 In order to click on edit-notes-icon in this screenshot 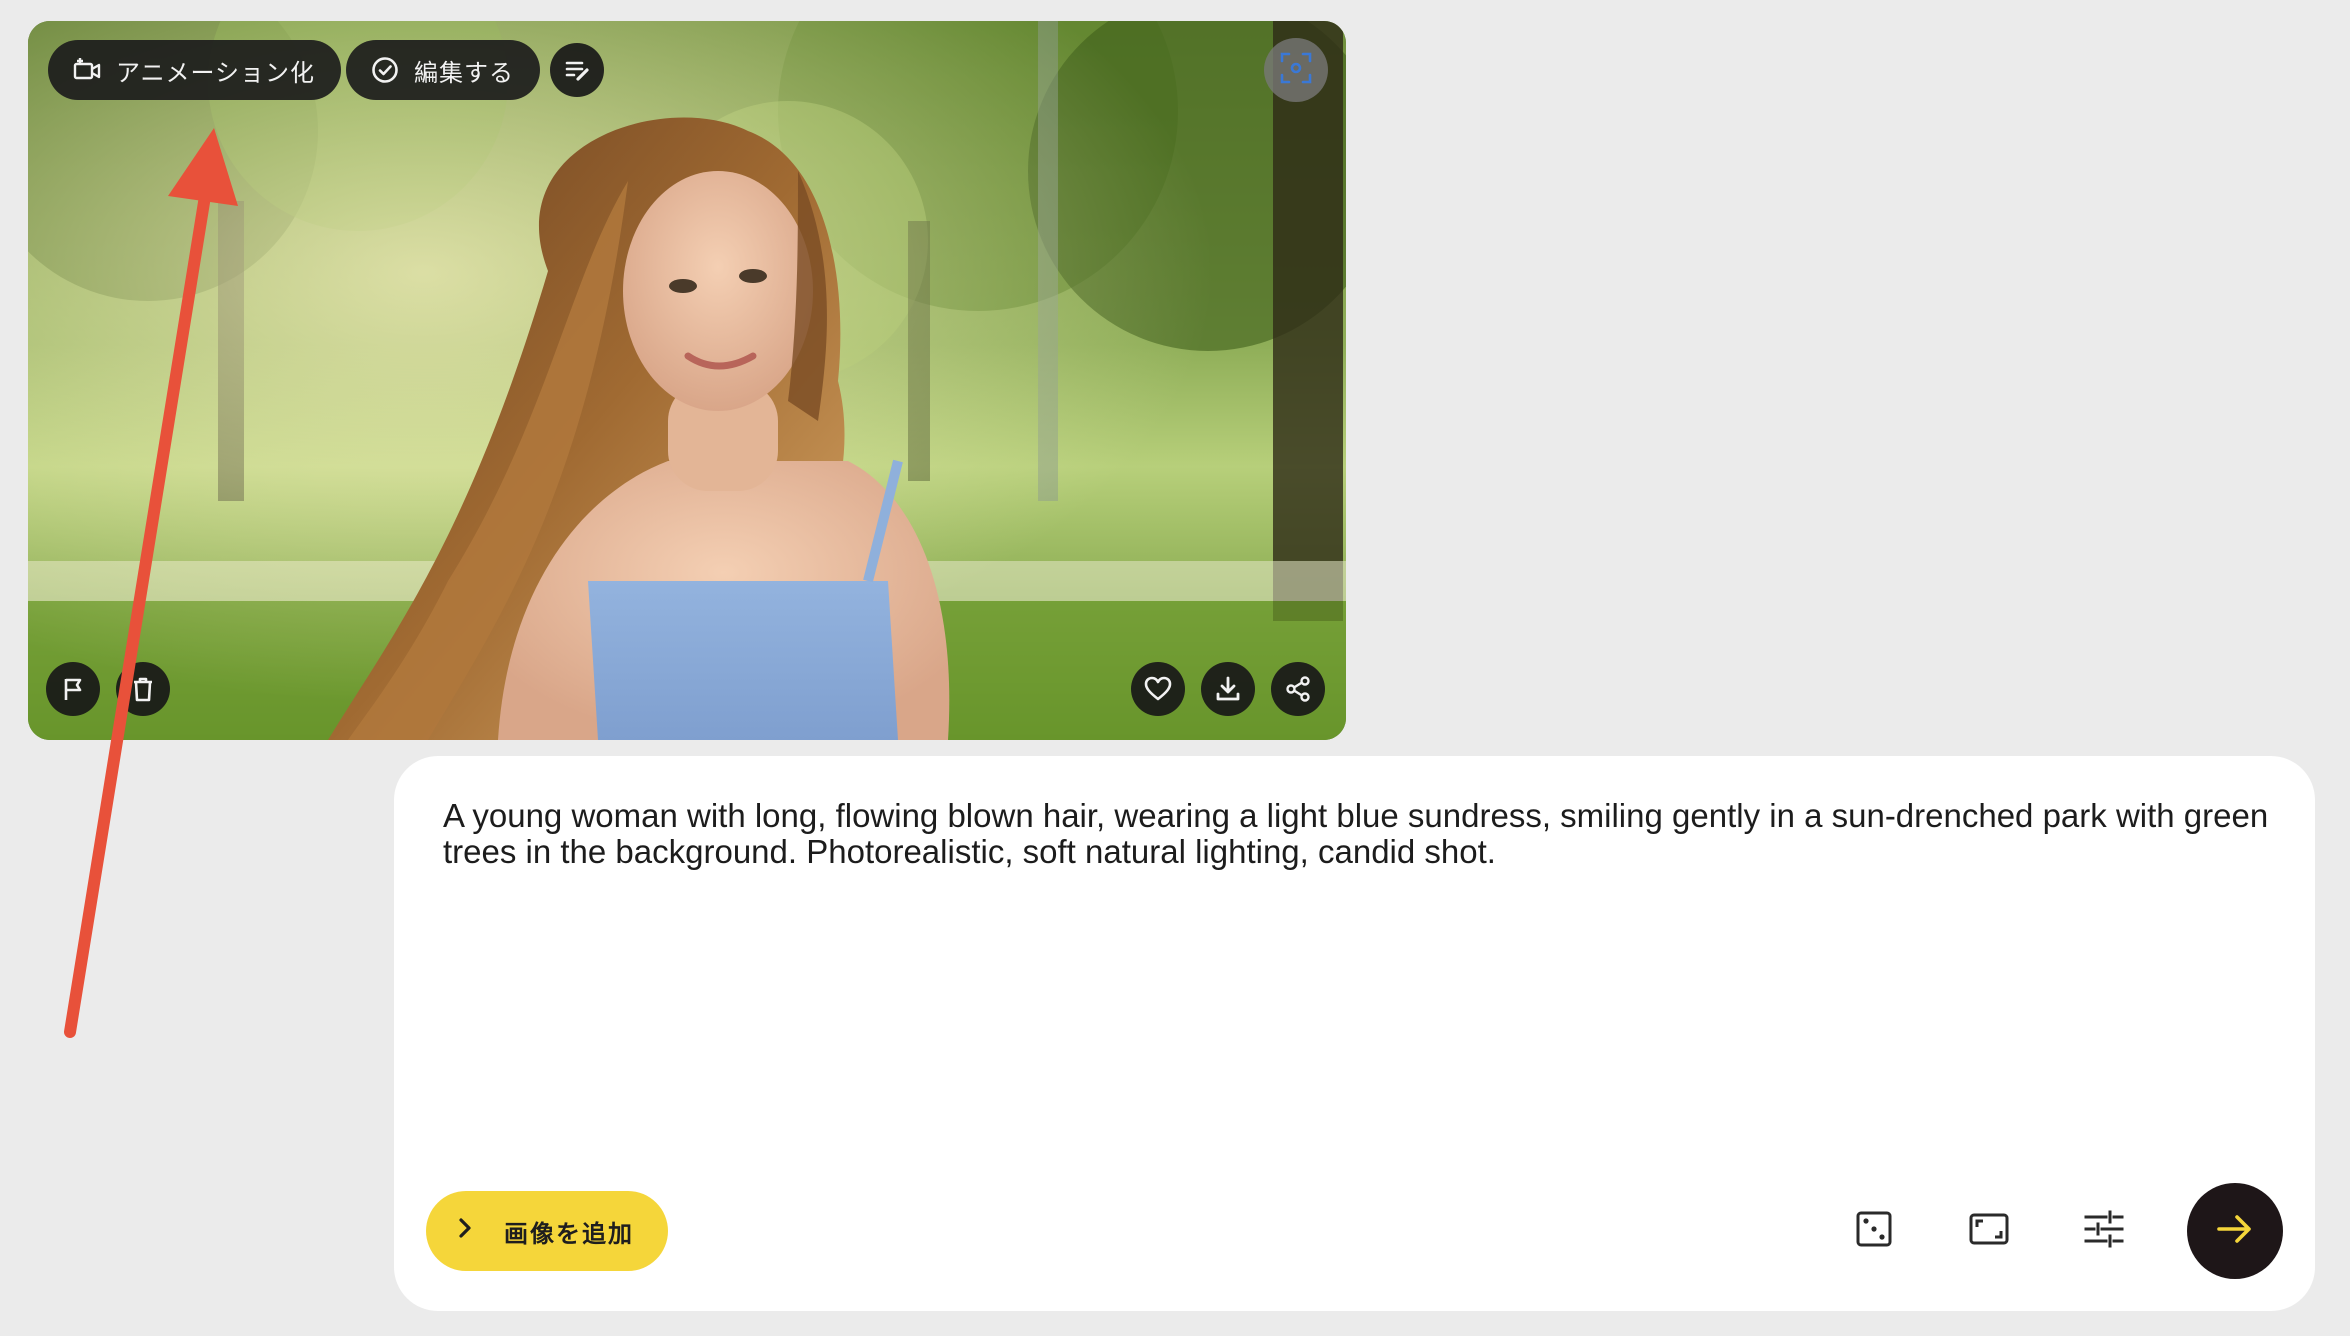, I will do `click(577, 70)`.